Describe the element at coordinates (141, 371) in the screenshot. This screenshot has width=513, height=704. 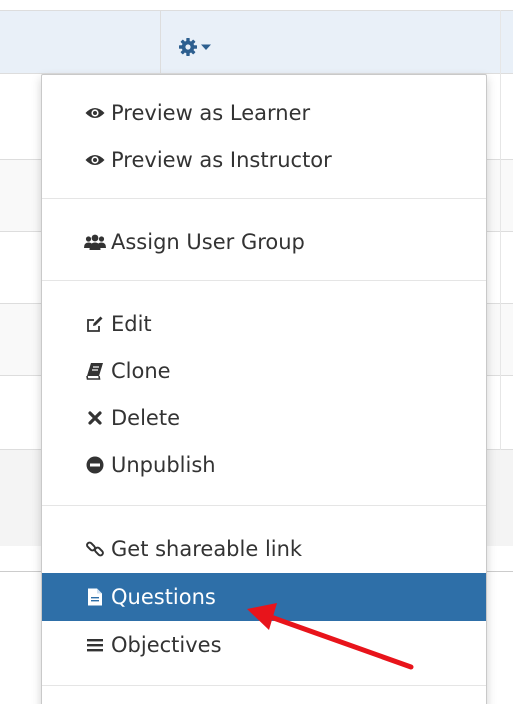
I see `menu-item-label: Clone` at that location.